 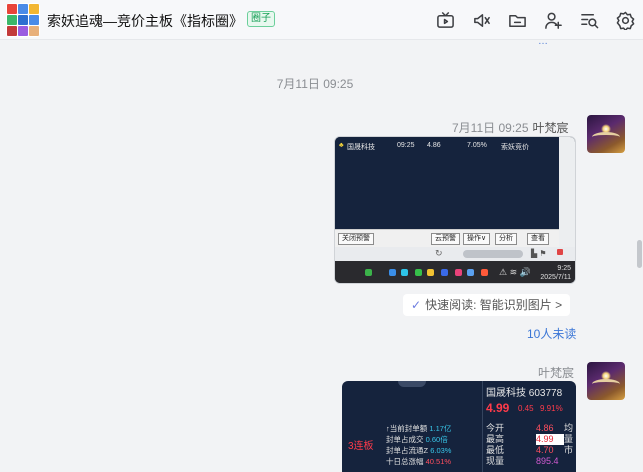 What do you see at coordinates (515, 147) in the screenshot?
I see `alert-label: 索妖竞价` at bounding box center [515, 147].